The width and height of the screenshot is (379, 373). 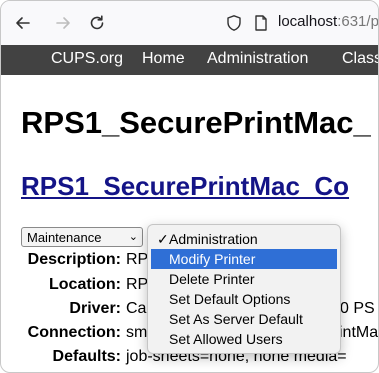 I want to click on driver-value-left: Ca, so click(x=136, y=308).